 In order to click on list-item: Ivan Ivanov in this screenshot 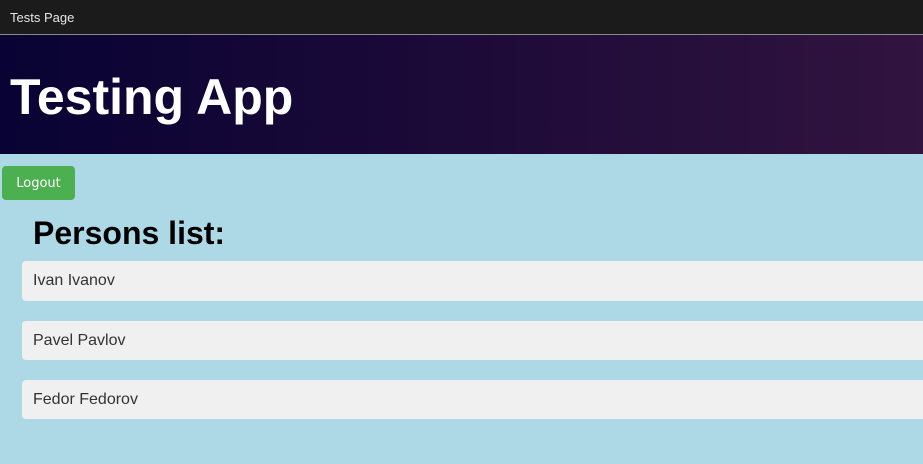, I will do `click(472, 281)`.